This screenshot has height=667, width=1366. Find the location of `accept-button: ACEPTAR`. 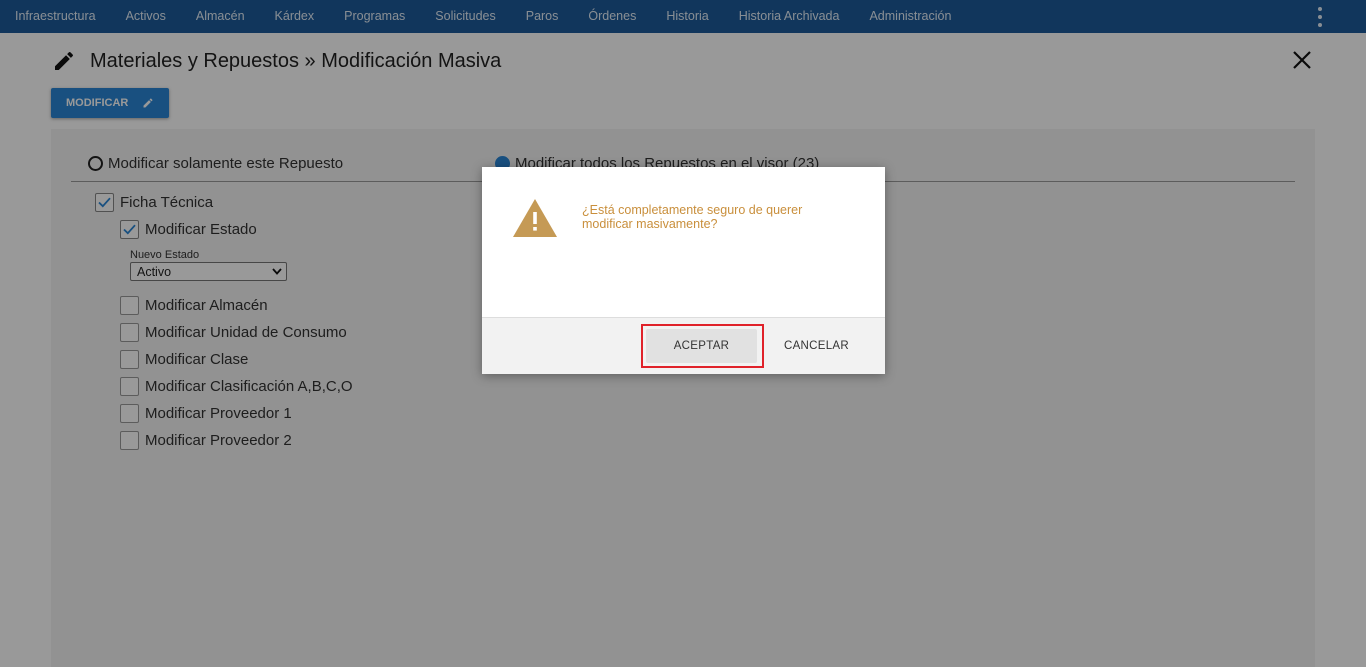

accept-button: ACEPTAR is located at coordinates (701, 346).